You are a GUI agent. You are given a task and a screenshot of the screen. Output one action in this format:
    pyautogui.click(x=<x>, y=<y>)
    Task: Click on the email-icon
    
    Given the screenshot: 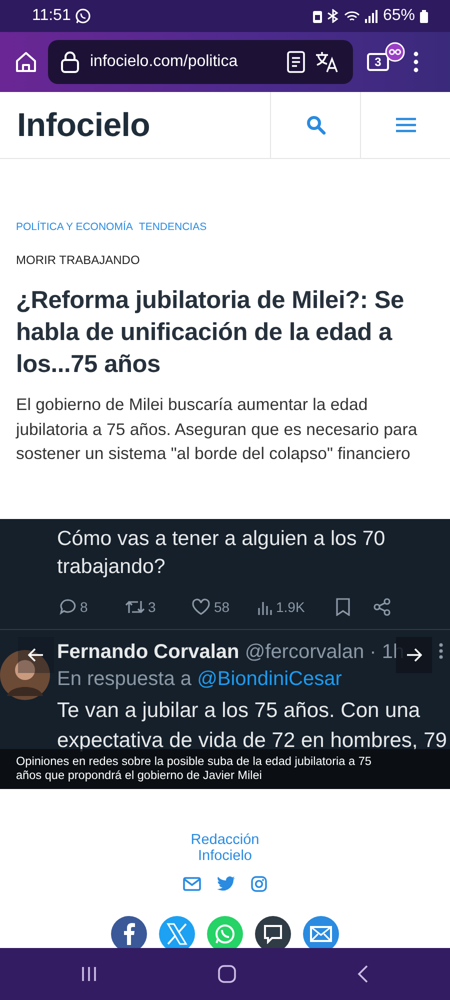 What is the action you would take?
    pyautogui.click(x=192, y=883)
    